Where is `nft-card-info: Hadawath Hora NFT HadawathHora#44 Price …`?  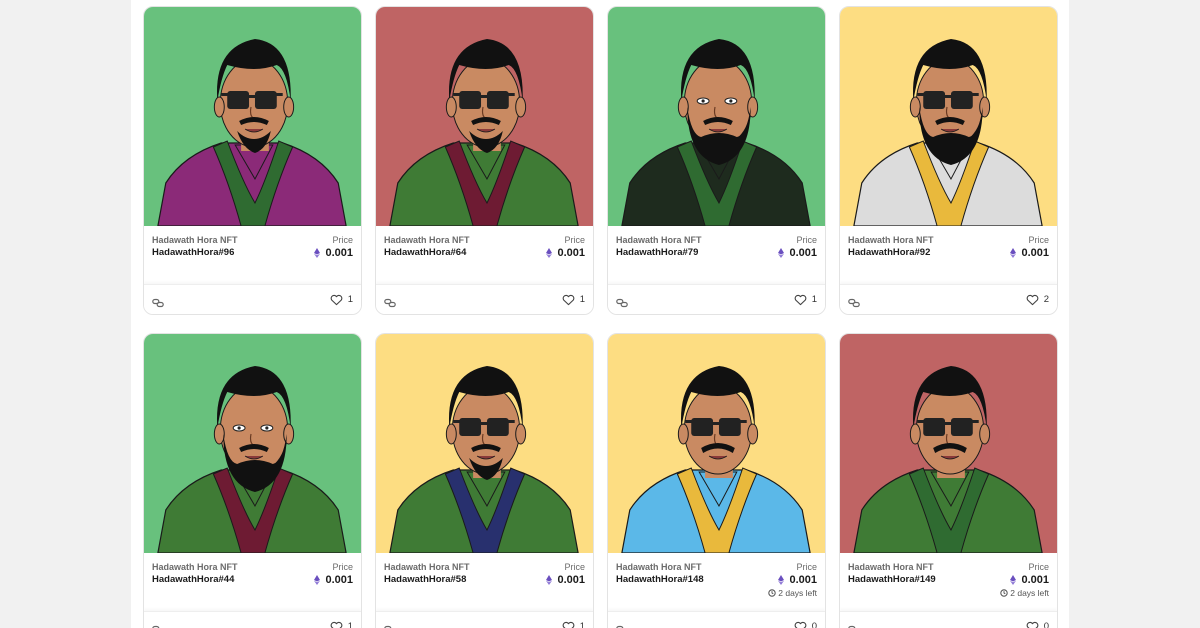 nft-card-info: Hadawath Hora NFT HadawathHora#44 Price … is located at coordinates (252, 582).